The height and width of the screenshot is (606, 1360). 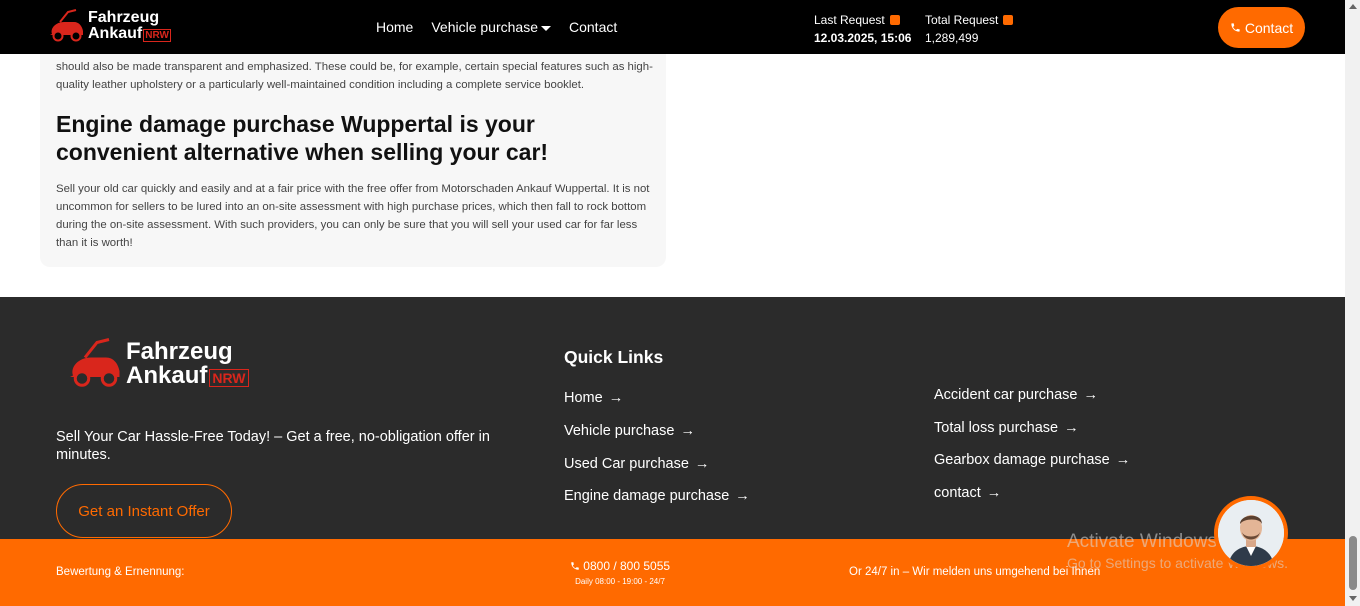 I want to click on windows-watermark-title: Activate Windows, so click(x=1142, y=541).